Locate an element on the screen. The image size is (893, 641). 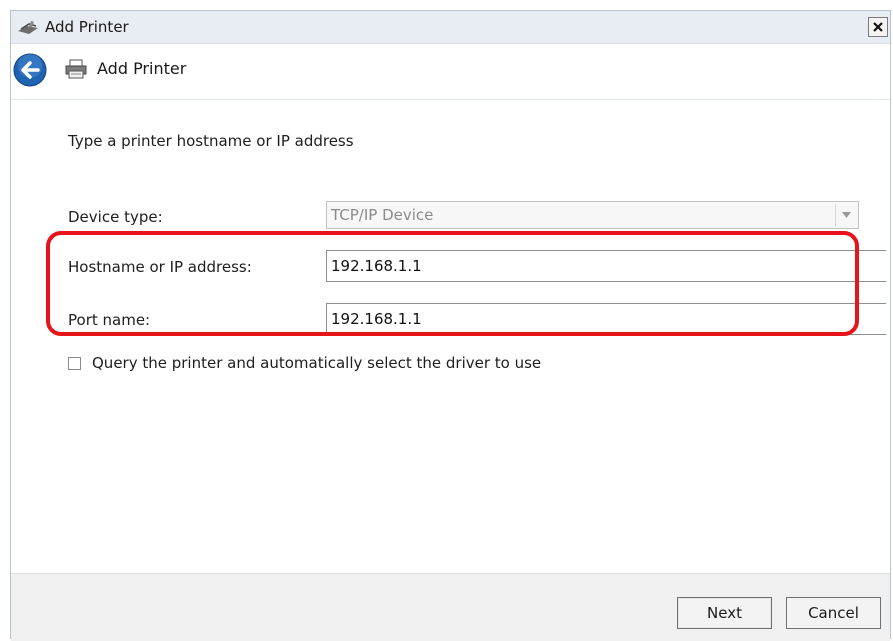
close-button is located at coordinates (878, 27).